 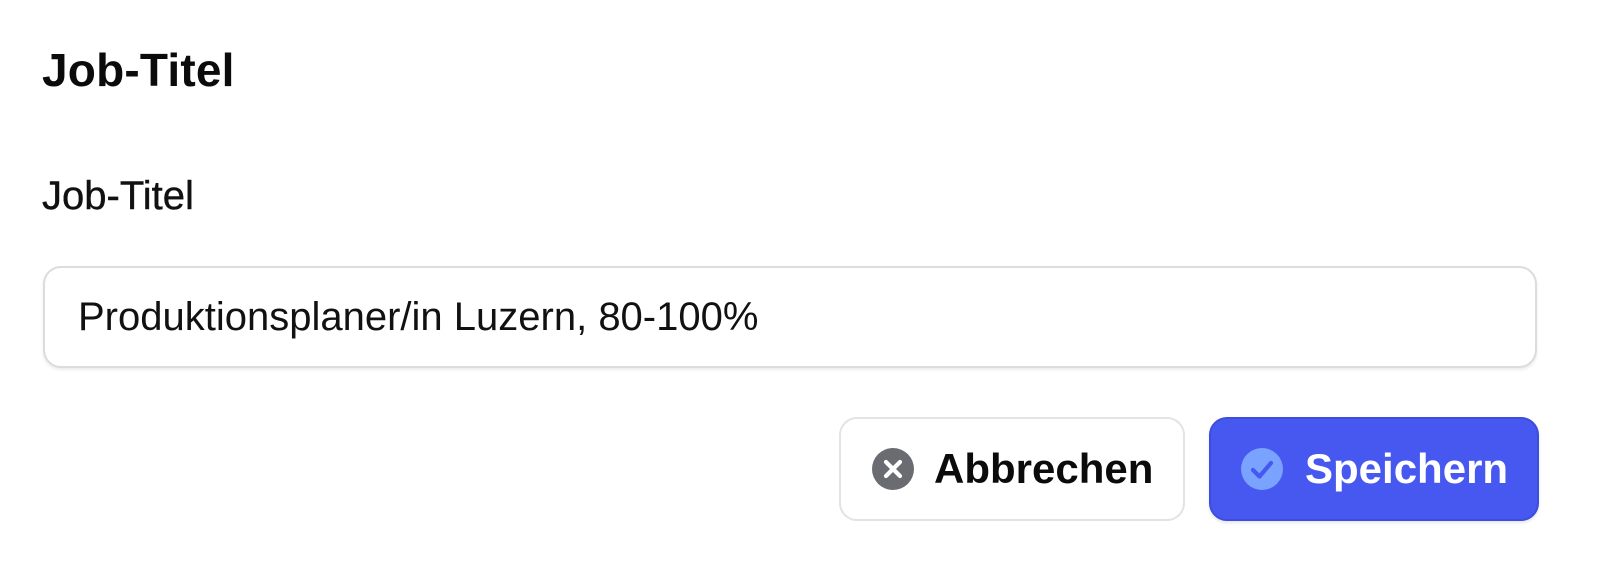 What do you see at coordinates (1407, 468) in the screenshot?
I see `save-button-label: Speichern` at bounding box center [1407, 468].